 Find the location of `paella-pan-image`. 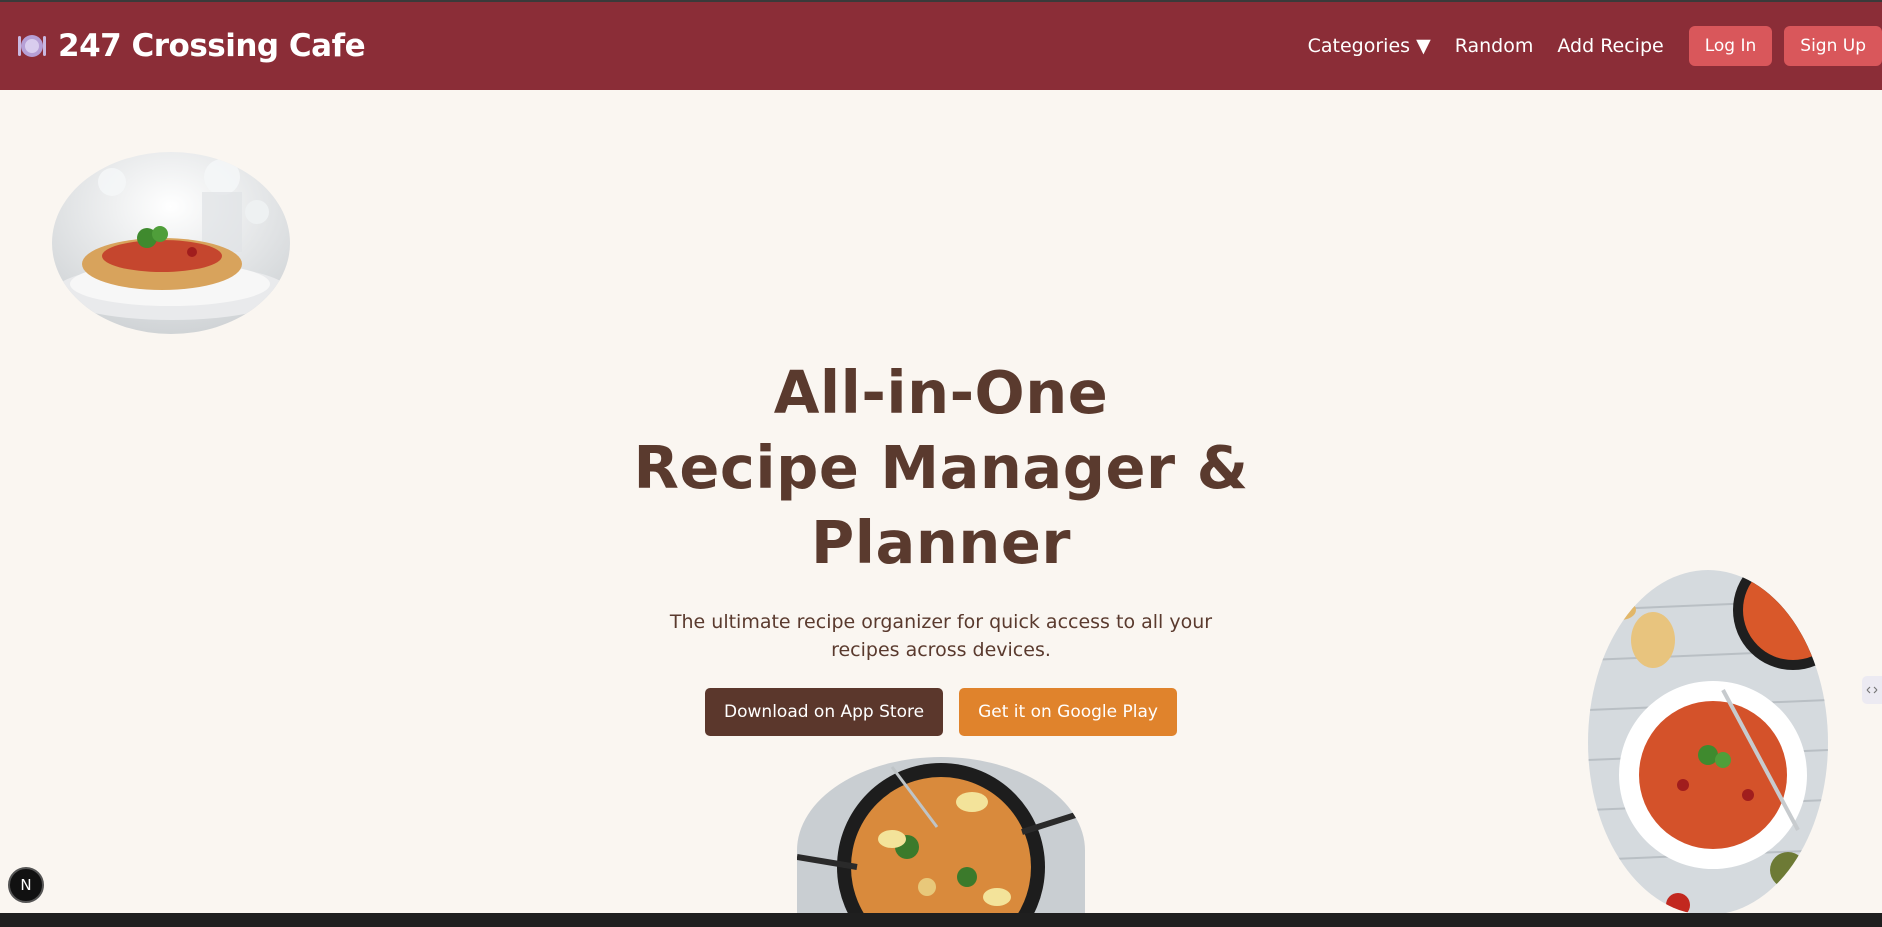

paella-pan-image is located at coordinates (941, 842).